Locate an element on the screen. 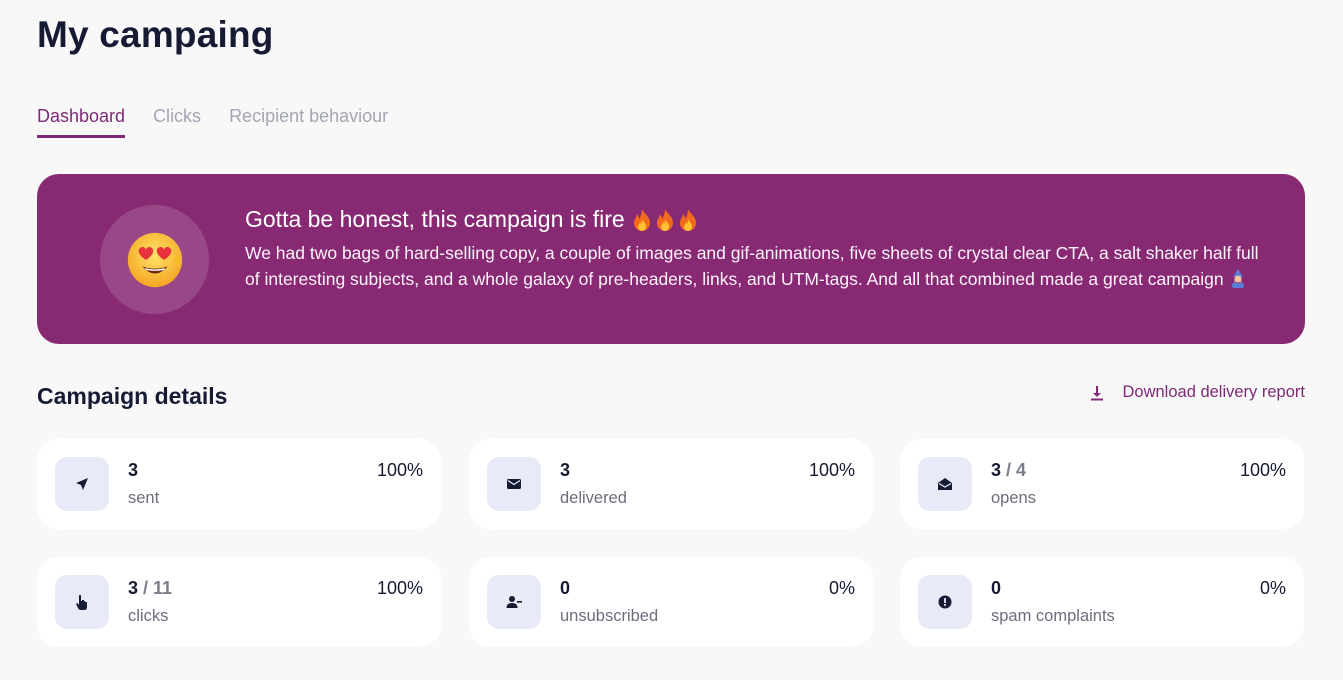 This screenshot has width=1343, height=680. stat-value: 3 / 4 is located at coordinates (1009, 470).